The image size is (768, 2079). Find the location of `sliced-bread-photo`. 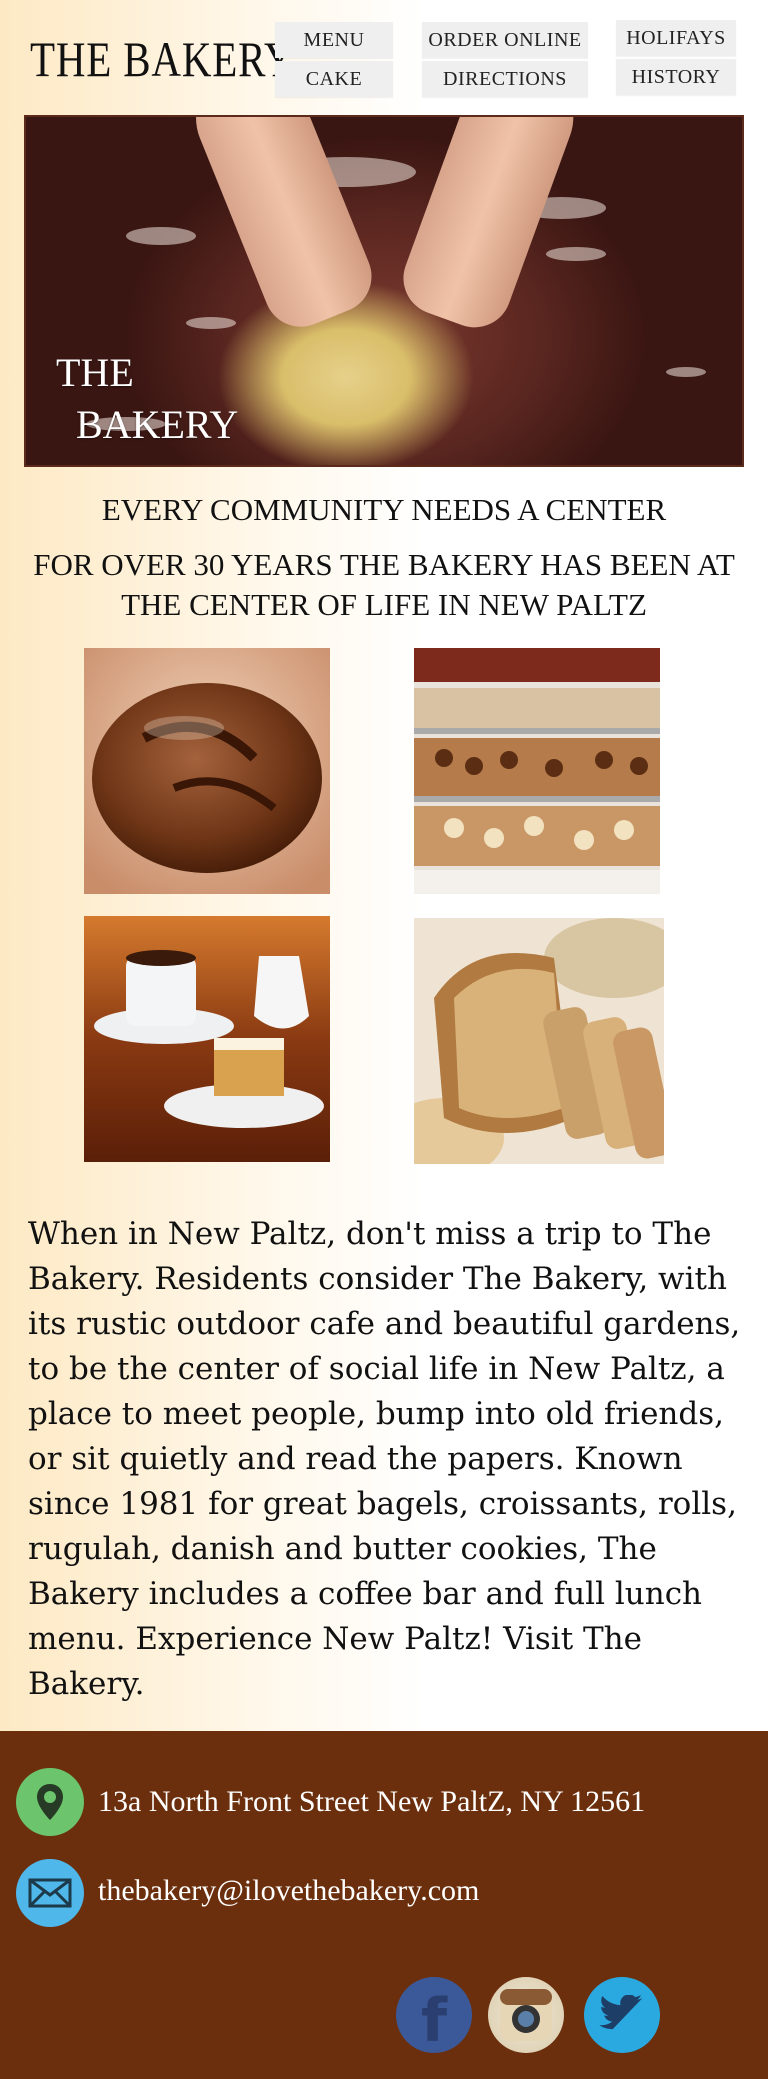

sliced-bread-photo is located at coordinates (539, 1041).